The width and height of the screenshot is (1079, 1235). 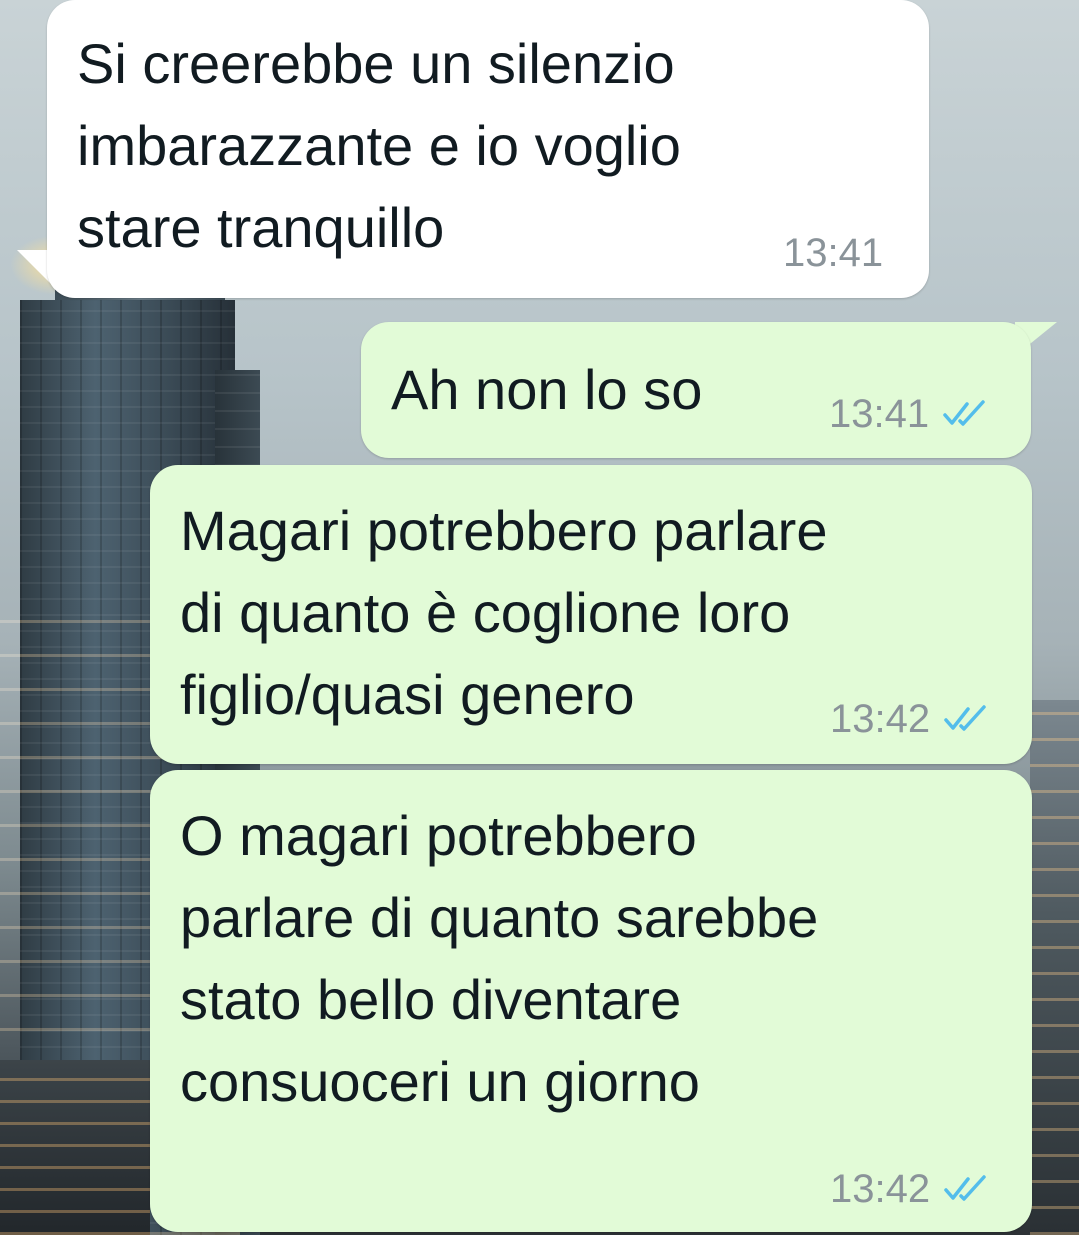 I want to click on wallpaper-city-right, so click(x=1054, y=967).